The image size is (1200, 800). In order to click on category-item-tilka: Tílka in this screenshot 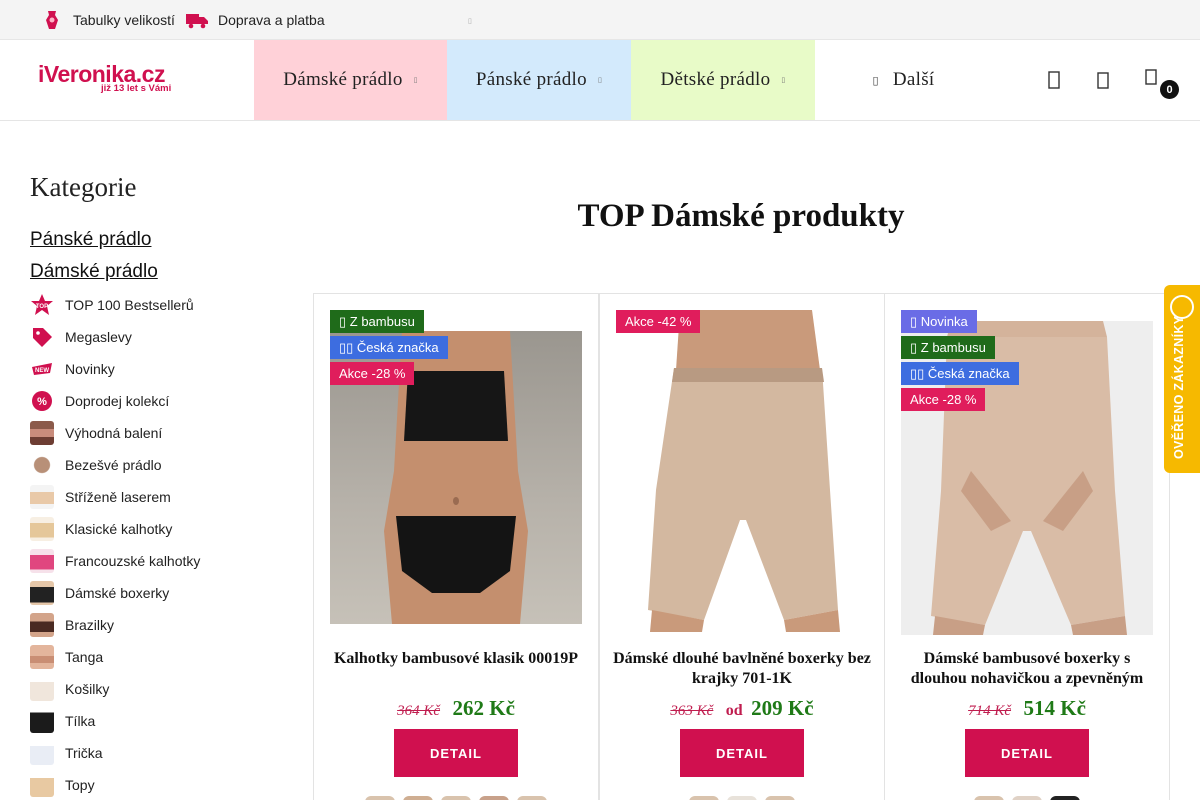, I will do `click(150, 721)`.